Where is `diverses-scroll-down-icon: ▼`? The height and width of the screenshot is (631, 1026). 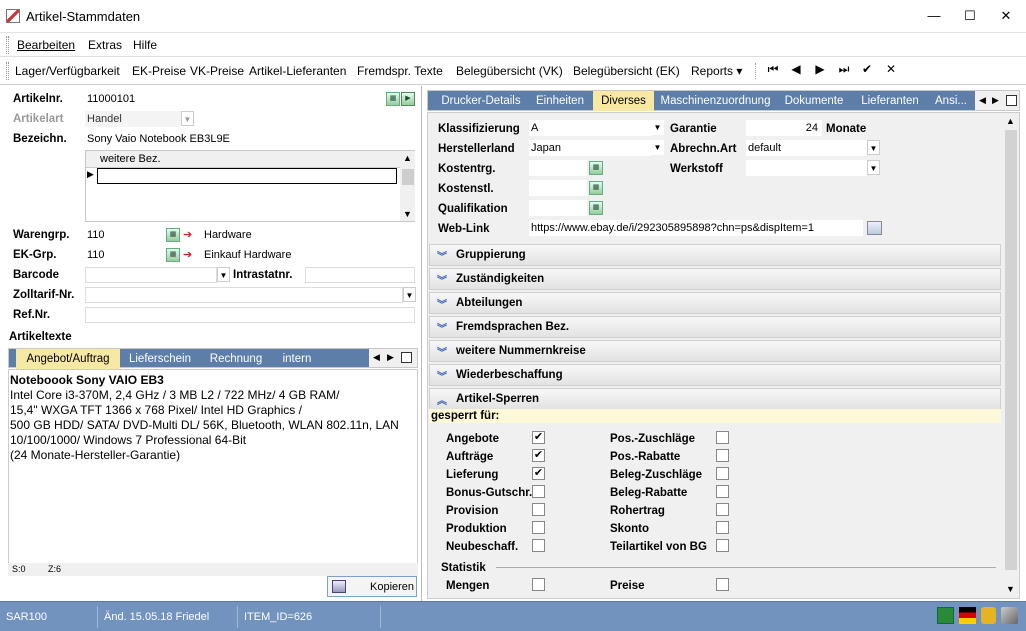 diverses-scroll-down-icon: ▼ is located at coordinates (1010, 589).